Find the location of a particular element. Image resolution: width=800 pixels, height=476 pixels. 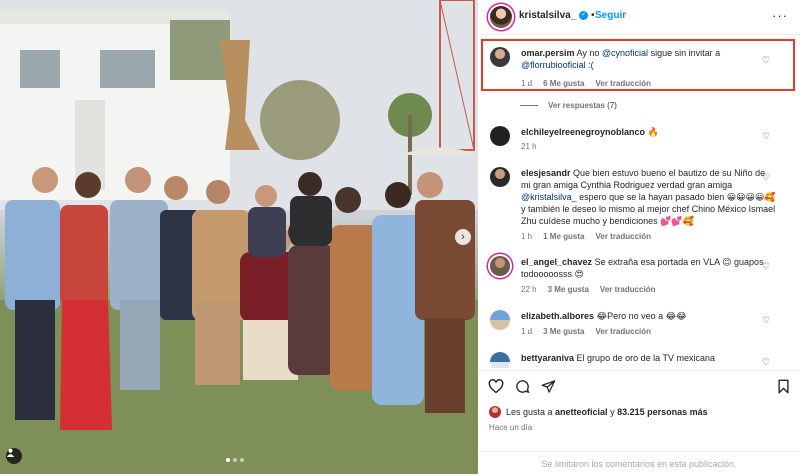

comment-text: elizabeth.albores 😂Pero no veo a 😂😂 is located at coordinates (648, 316).